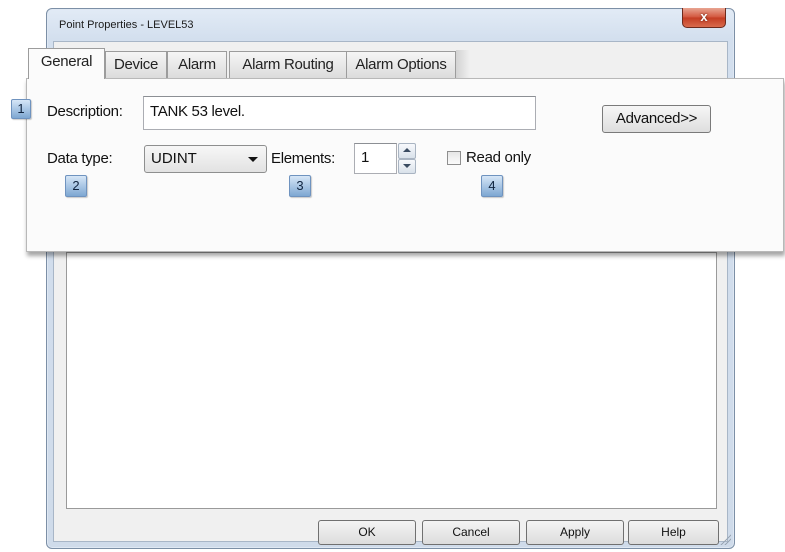 The height and width of the screenshot is (552, 785). Describe the element at coordinates (656, 119) in the screenshot. I see `advanced-button: Advanced>>` at that location.